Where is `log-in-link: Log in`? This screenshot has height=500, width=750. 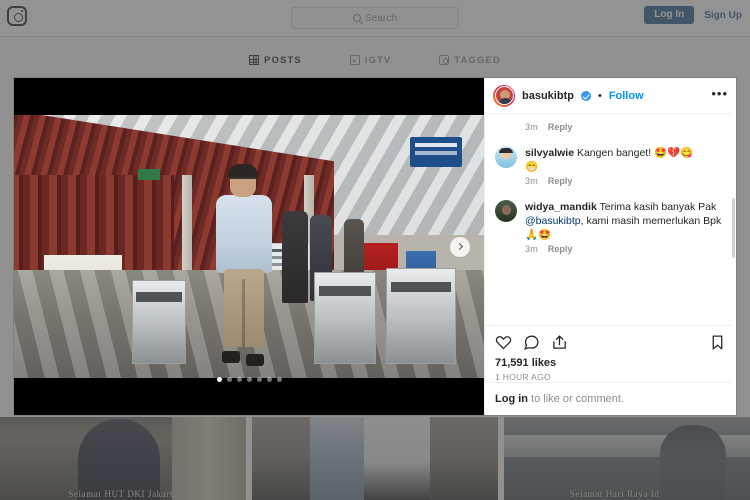
log-in-link: Log in is located at coordinates (511, 399).